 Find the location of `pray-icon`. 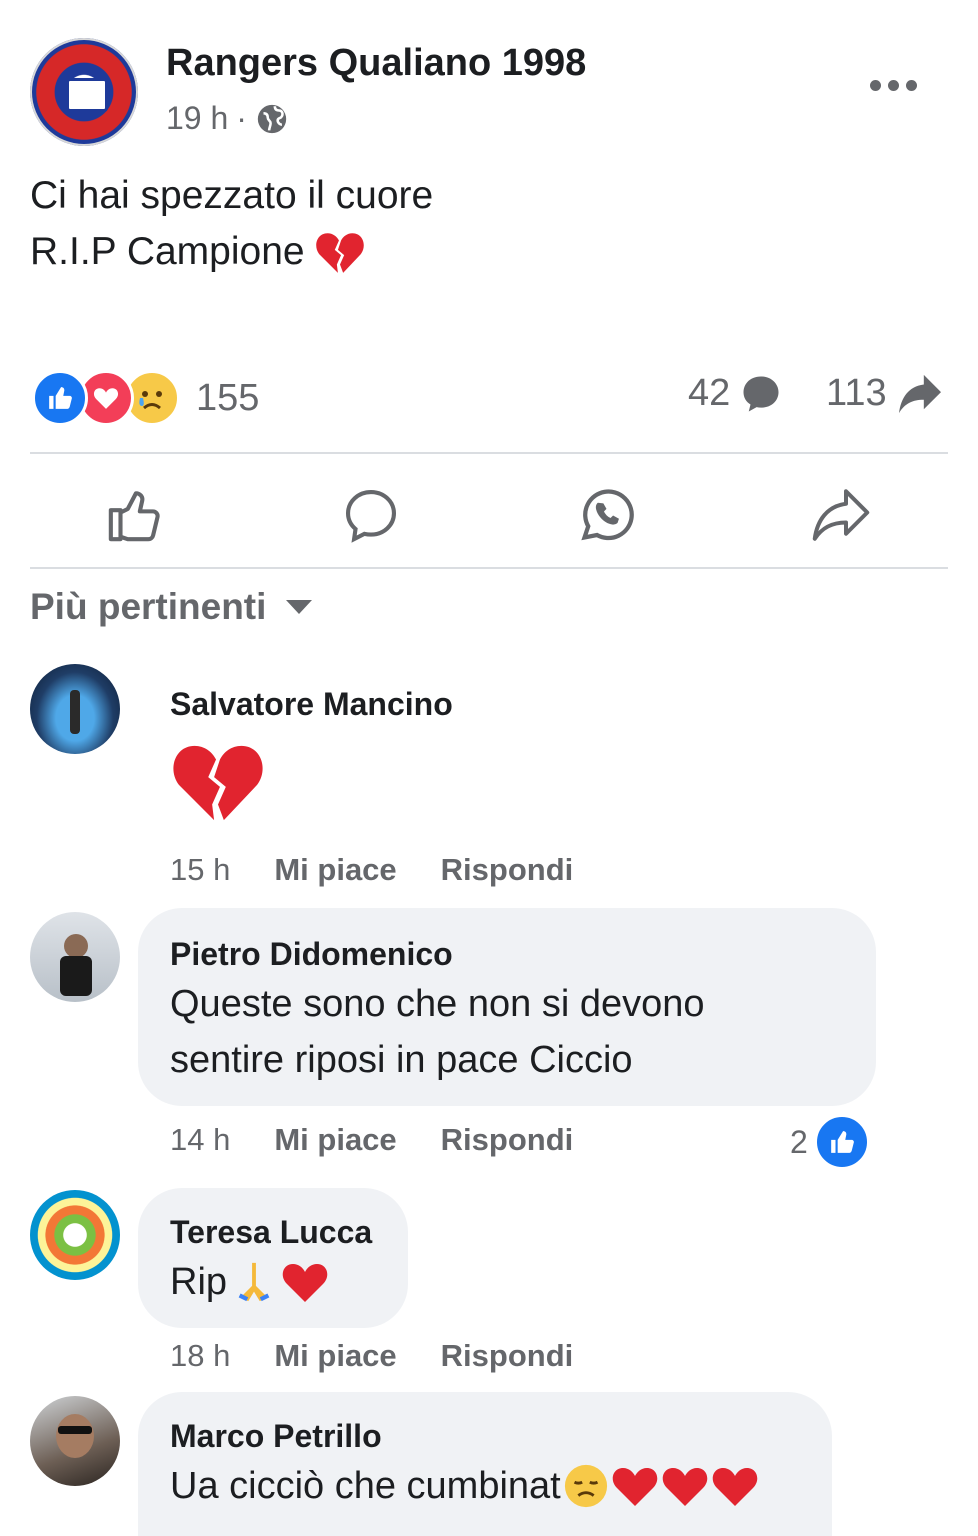

pray-icon is located at coordinates (254, 1282).